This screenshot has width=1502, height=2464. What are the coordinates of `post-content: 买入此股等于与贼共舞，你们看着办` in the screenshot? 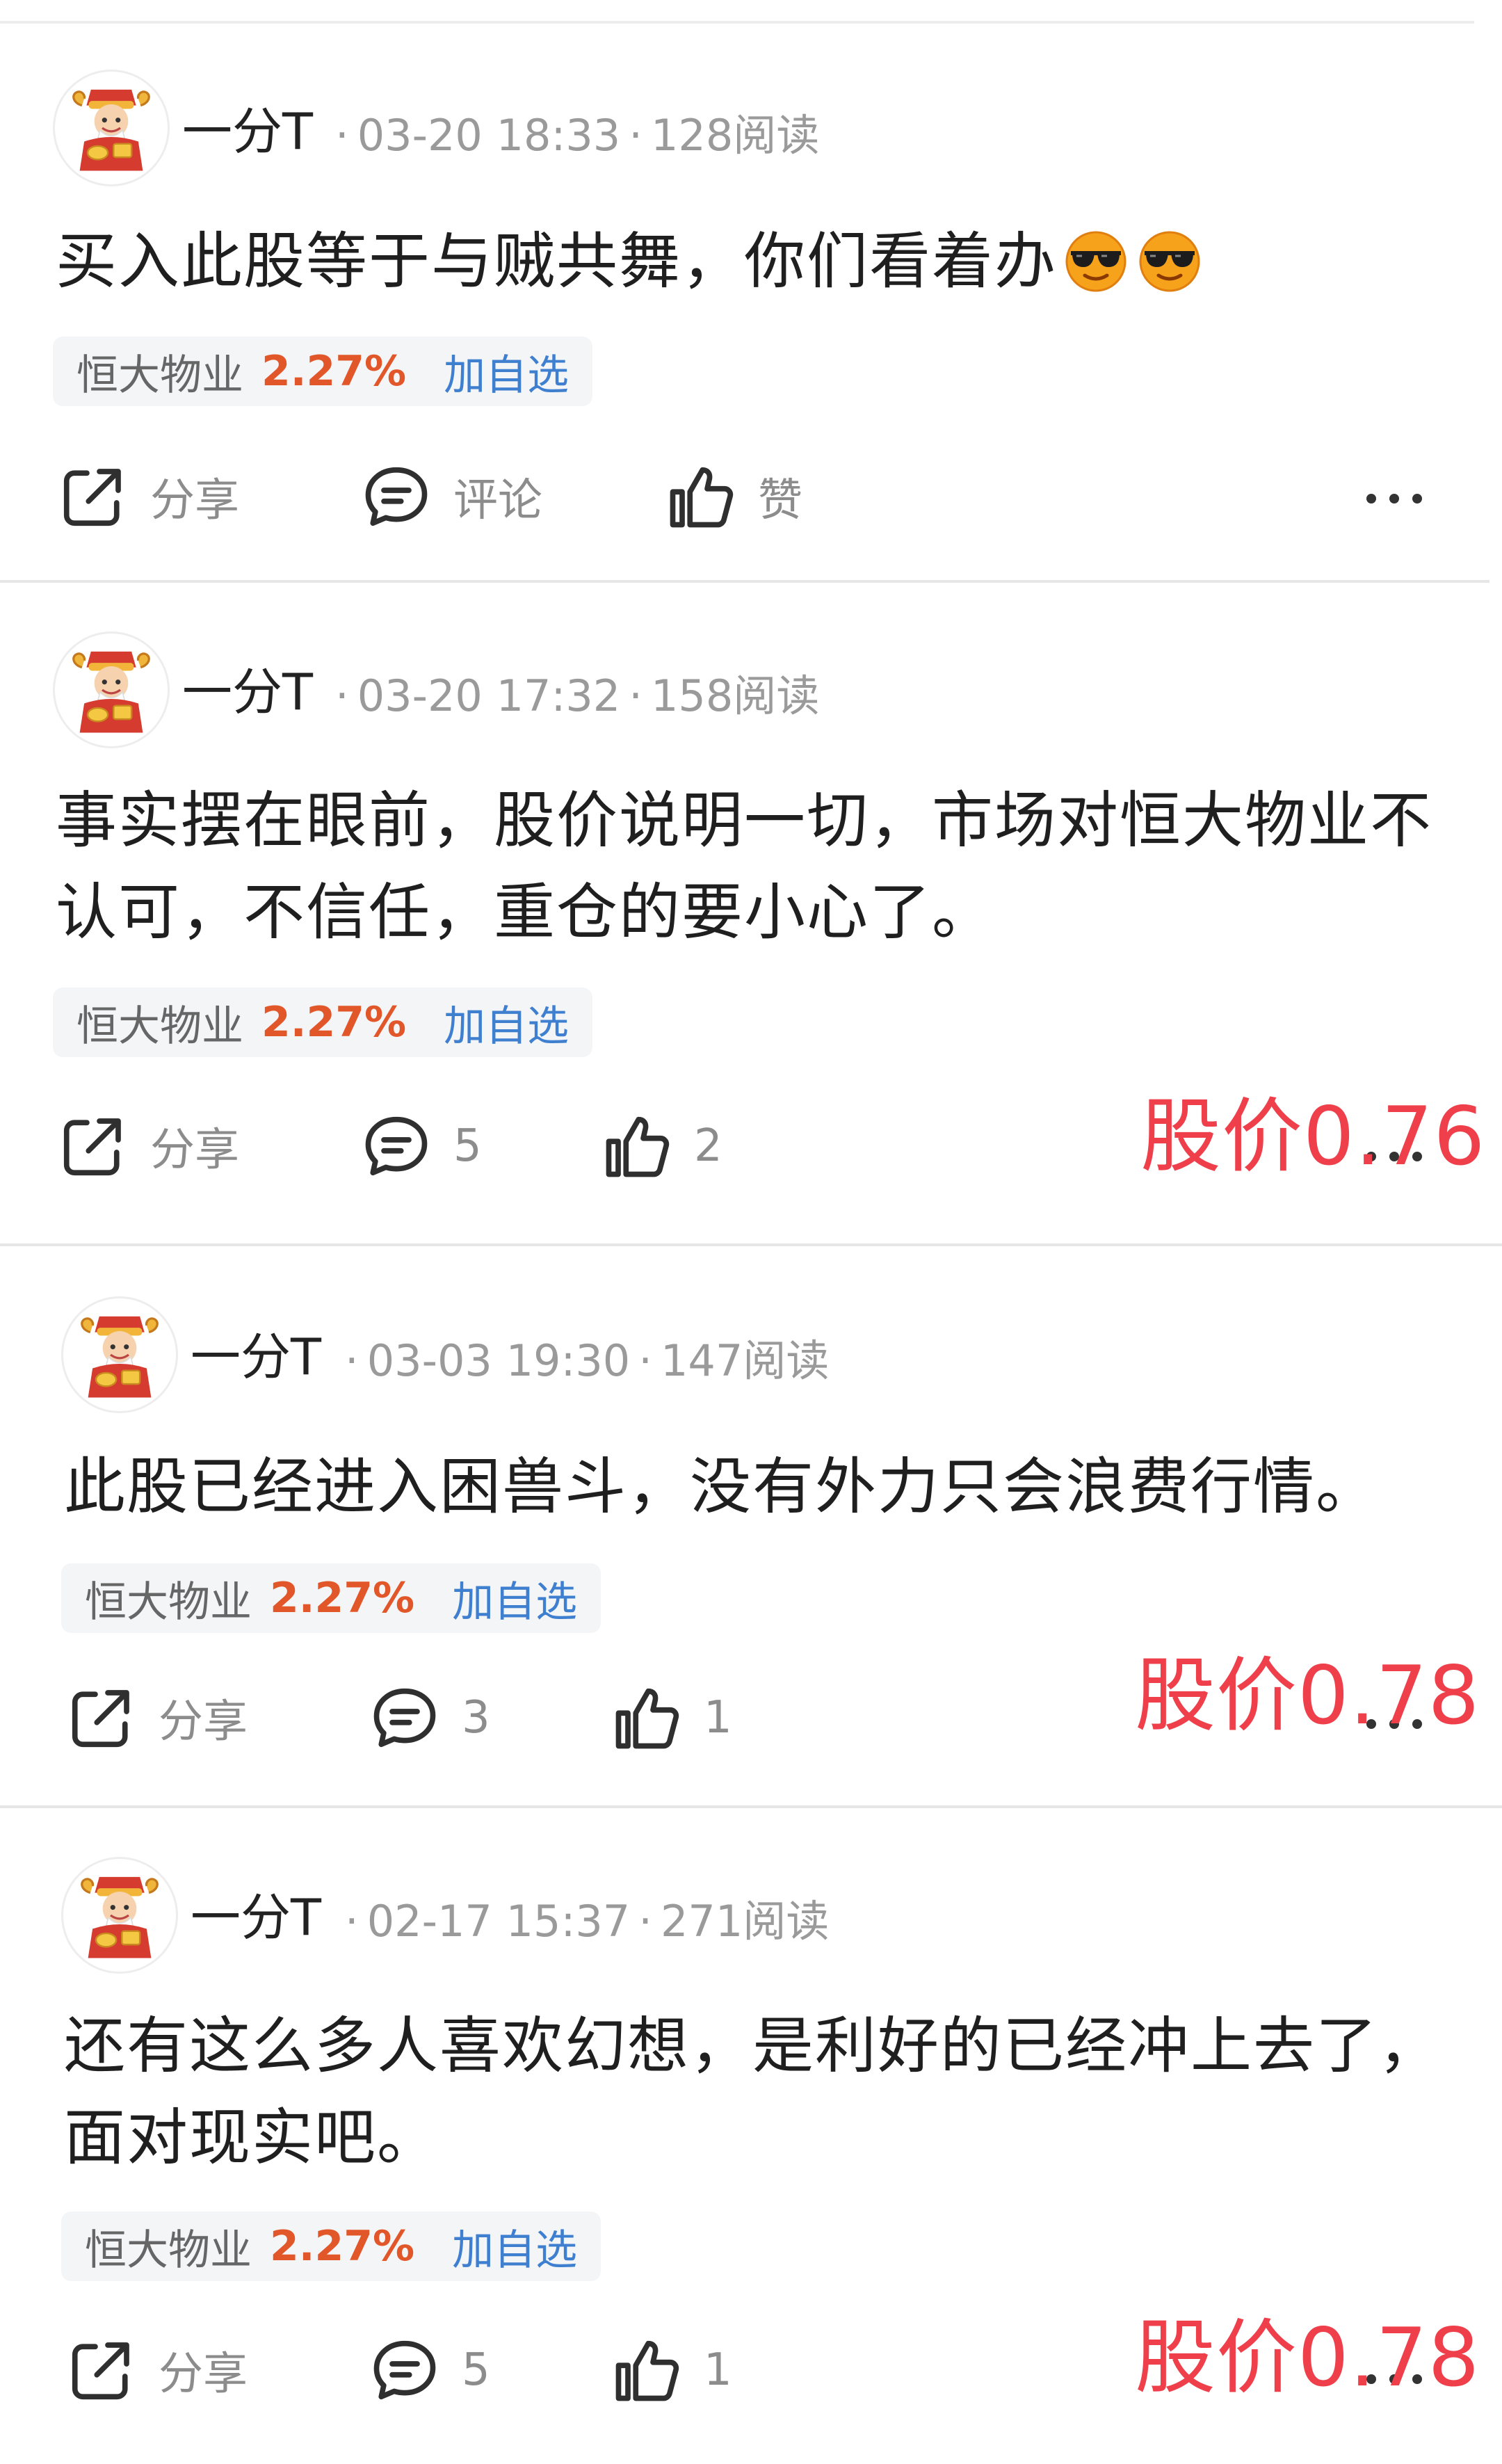 It's located at (751, 261).